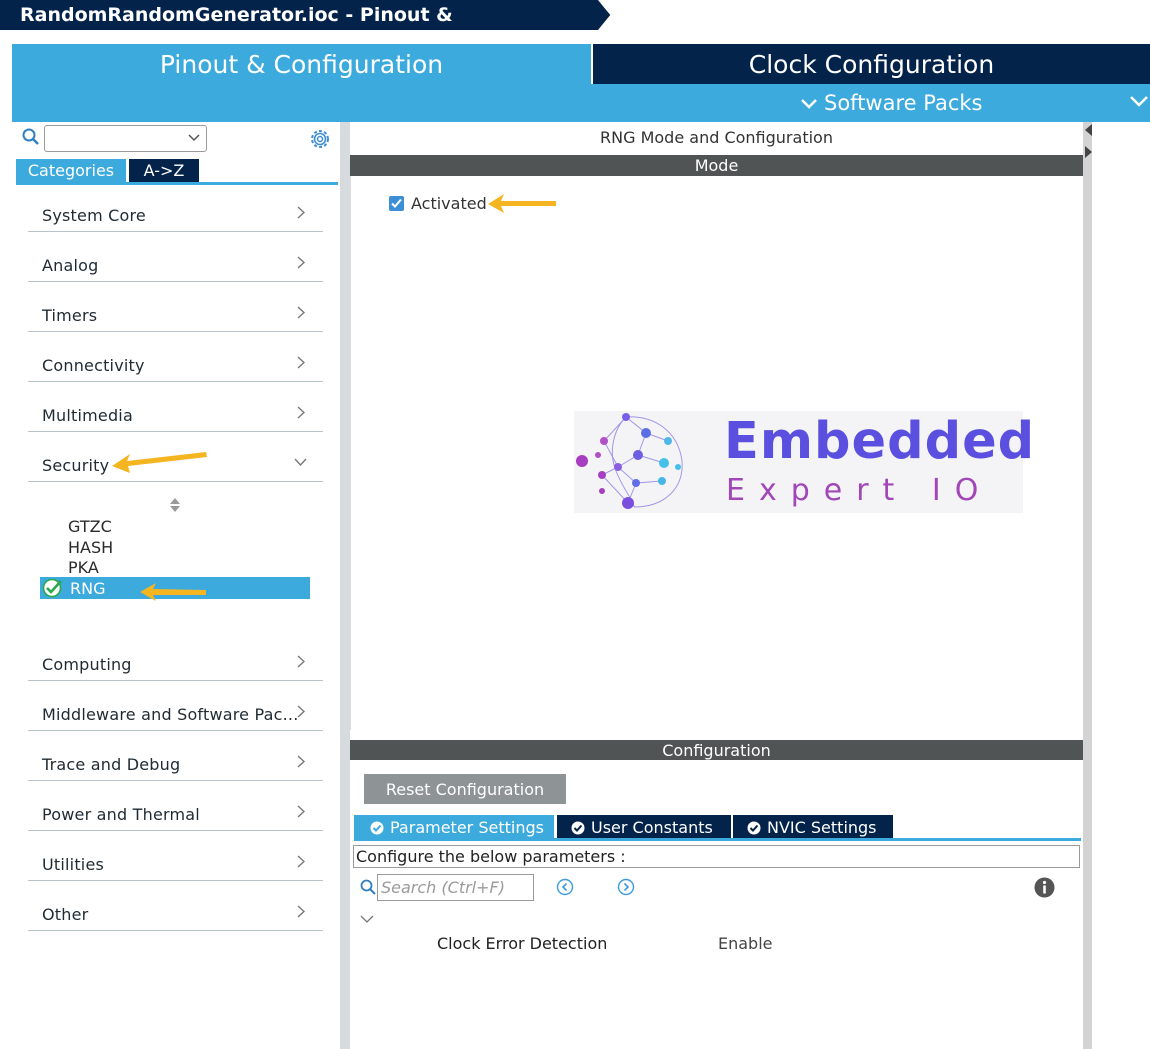 This screenshot has width=1150, height=1049. What do you see at coordinates (903, 103) in the screenshot?
I see `software-packs-label: Software Packs` at bounding box center [903, 103].